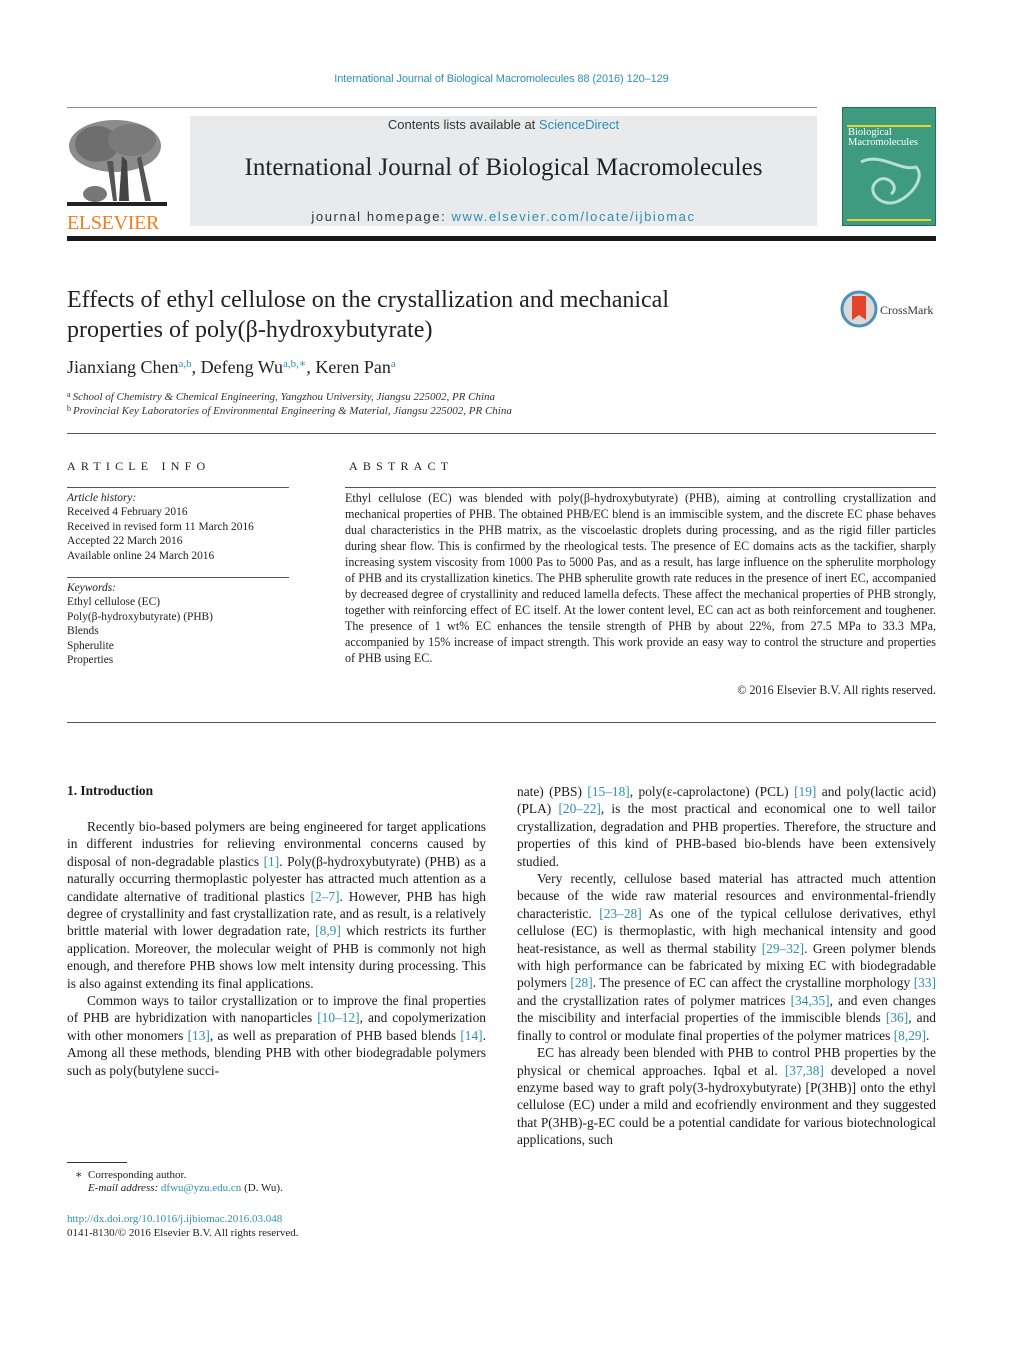 The image size is (1020, 1351). What do you see at coordinates (804, 1070) in the screenshot?
I see `citation-link: [37,38]` at bounding box center [804, 1070].